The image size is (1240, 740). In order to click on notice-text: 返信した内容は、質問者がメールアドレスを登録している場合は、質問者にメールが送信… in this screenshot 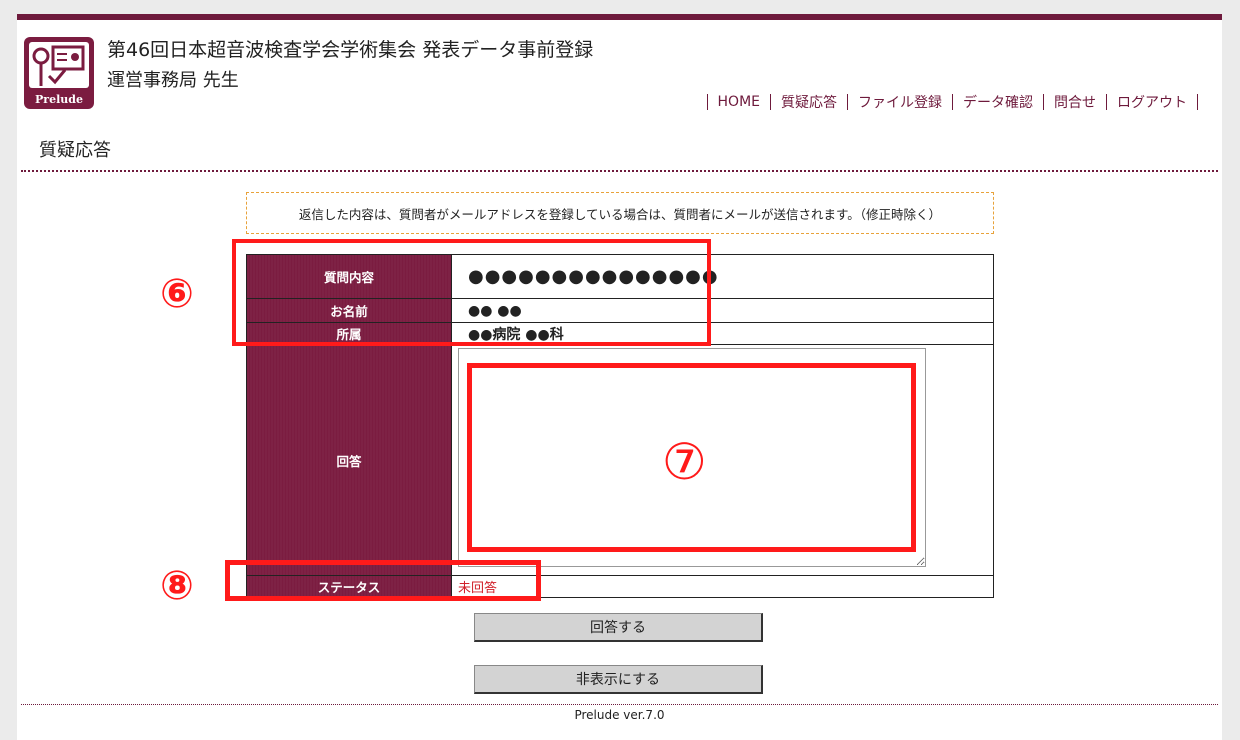, I will do `click(620, 214)`.